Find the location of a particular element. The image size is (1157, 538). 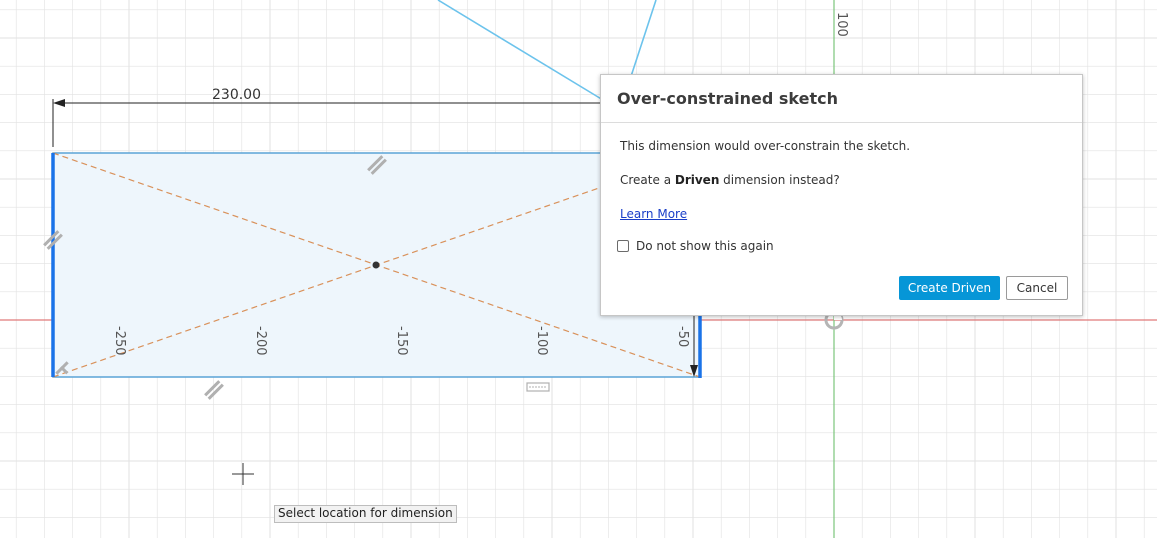

dimension-tooltip: Select location for dimension is located at coordinates (365, 514).